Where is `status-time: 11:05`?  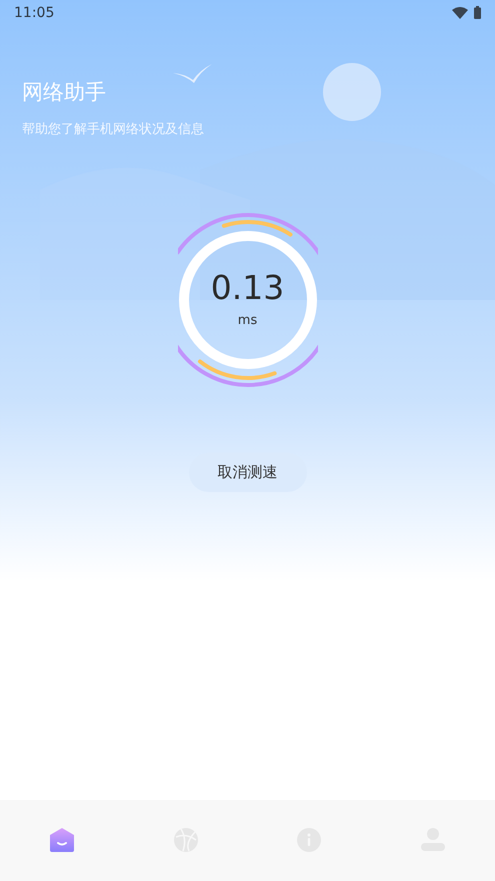
status-time: 11:05 is located at coordinates (34, 12).